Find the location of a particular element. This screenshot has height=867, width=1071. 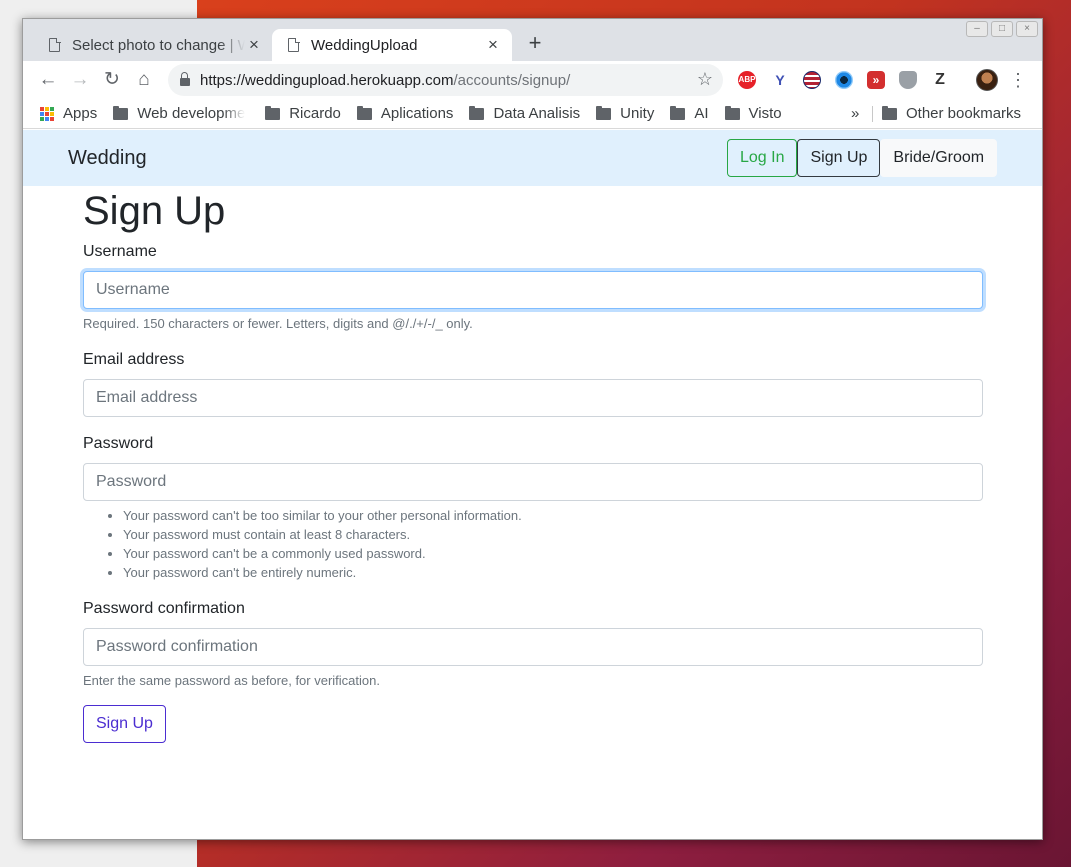

tab-title: WeddingUpload is located at coordinates (364, 45).